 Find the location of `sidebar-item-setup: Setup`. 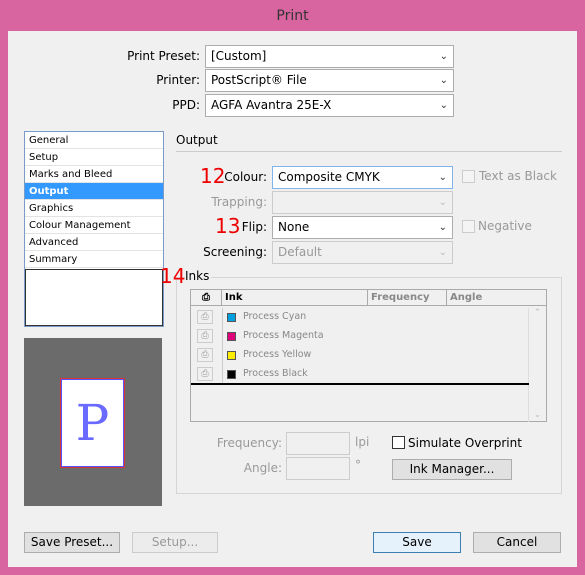

sidebar-item-setup: Setup is located at coordinates (94, 157).